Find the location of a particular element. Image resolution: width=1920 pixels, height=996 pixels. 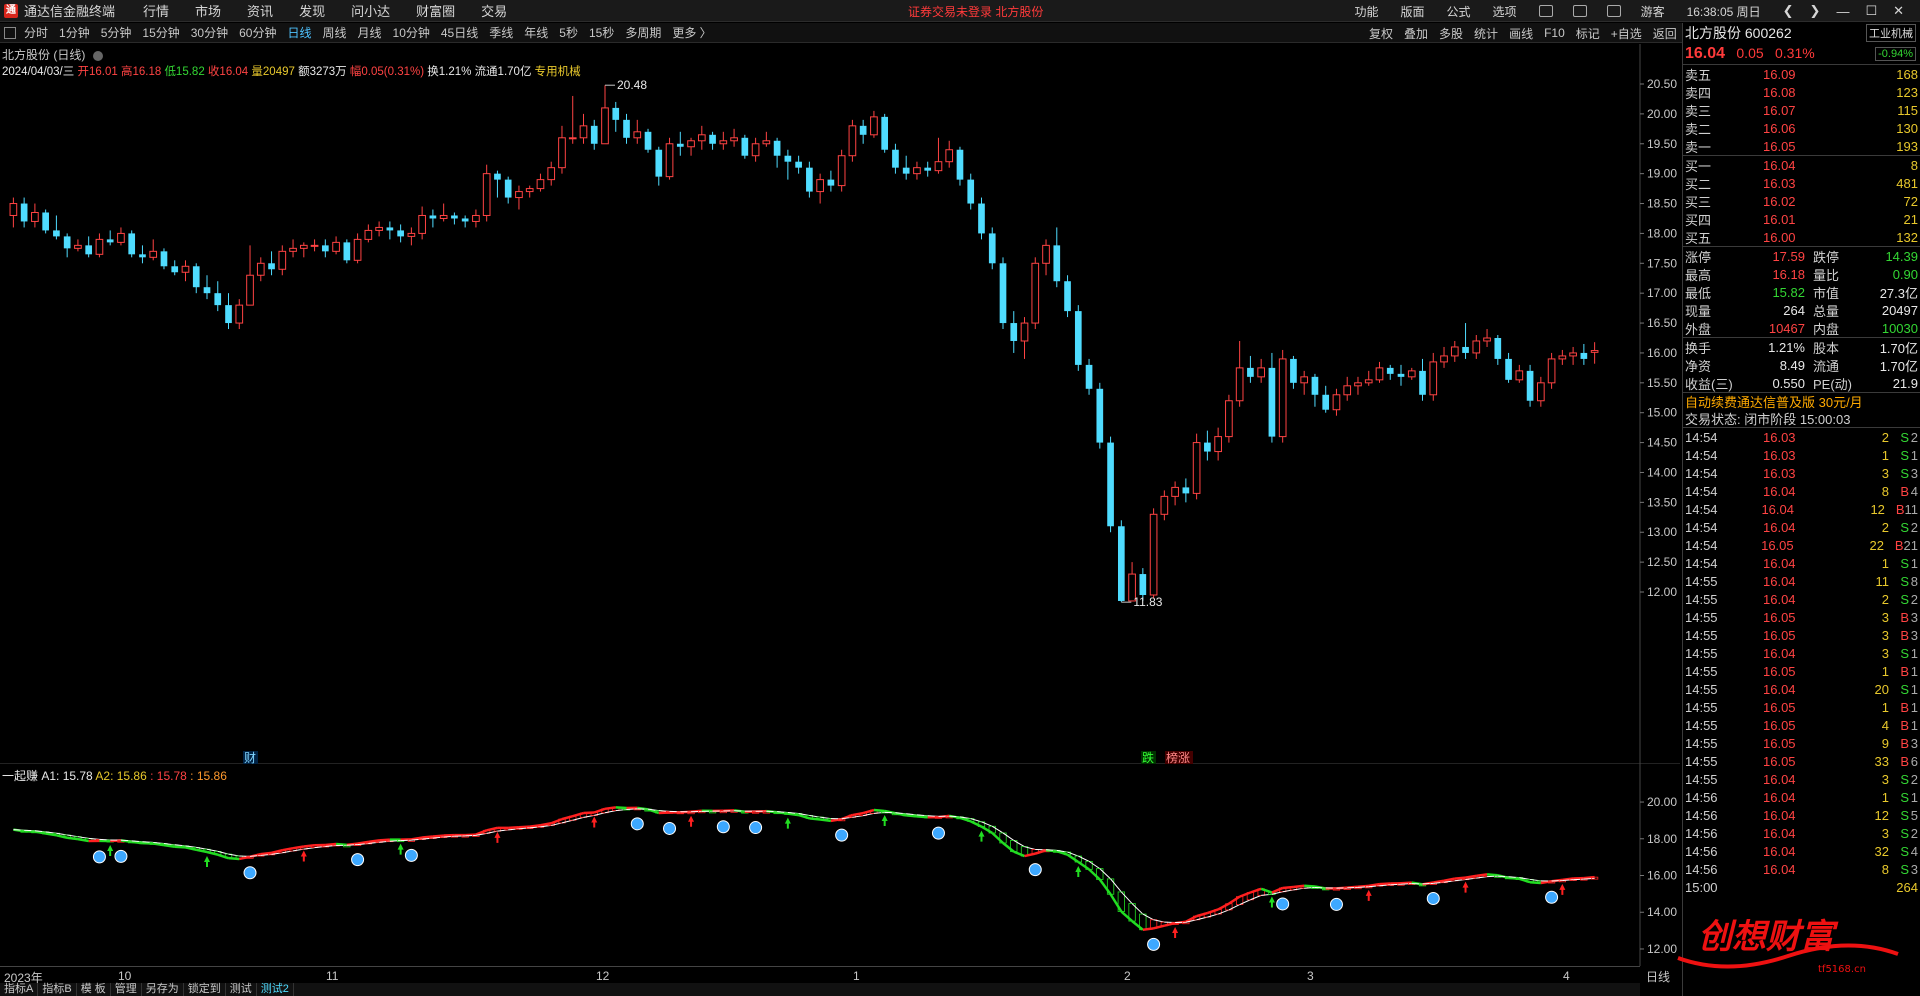

tool-mark: 标记 is located at coordinates (1588, 33).